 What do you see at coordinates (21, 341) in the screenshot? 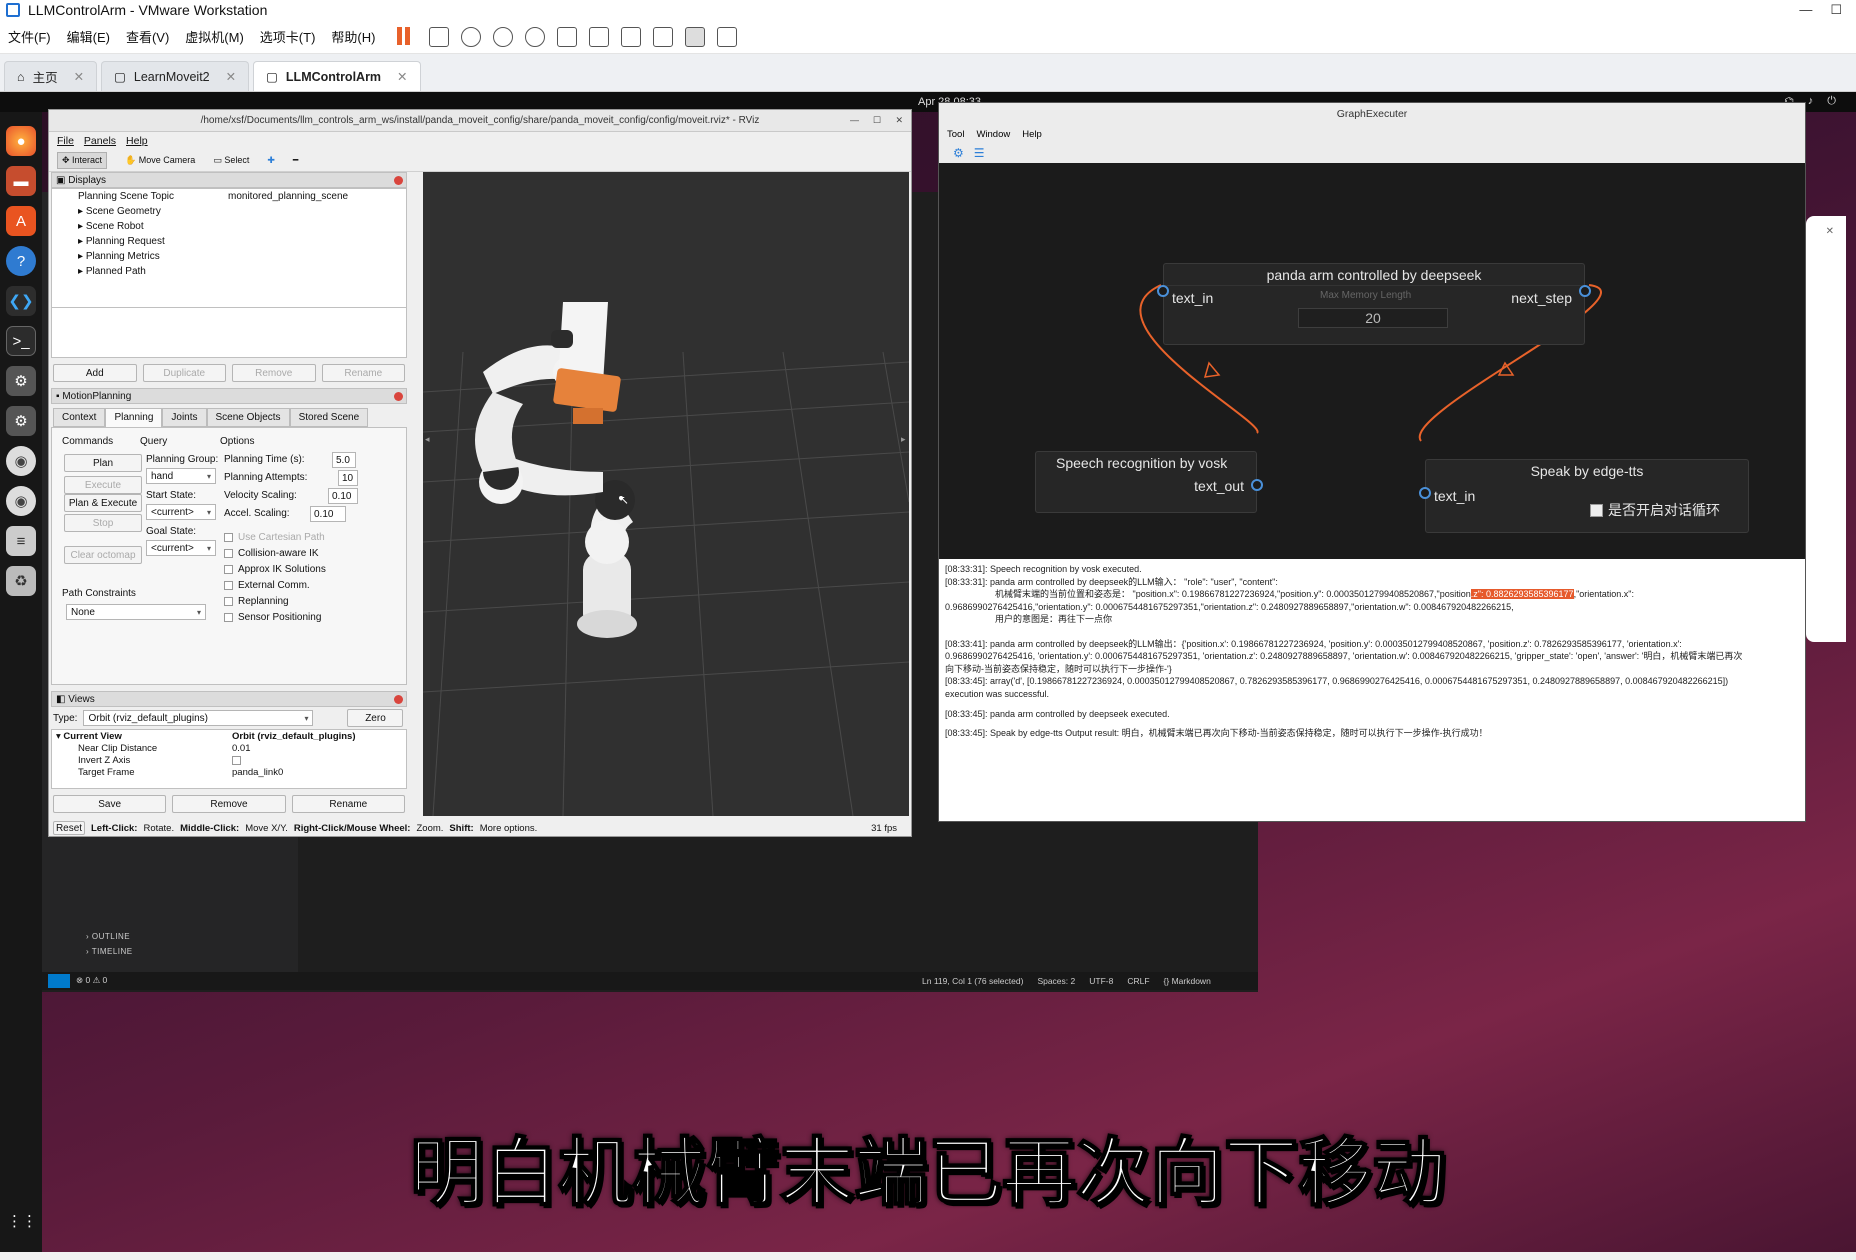
I see `terminal-icon: >_` at bounding box center [21, 341].